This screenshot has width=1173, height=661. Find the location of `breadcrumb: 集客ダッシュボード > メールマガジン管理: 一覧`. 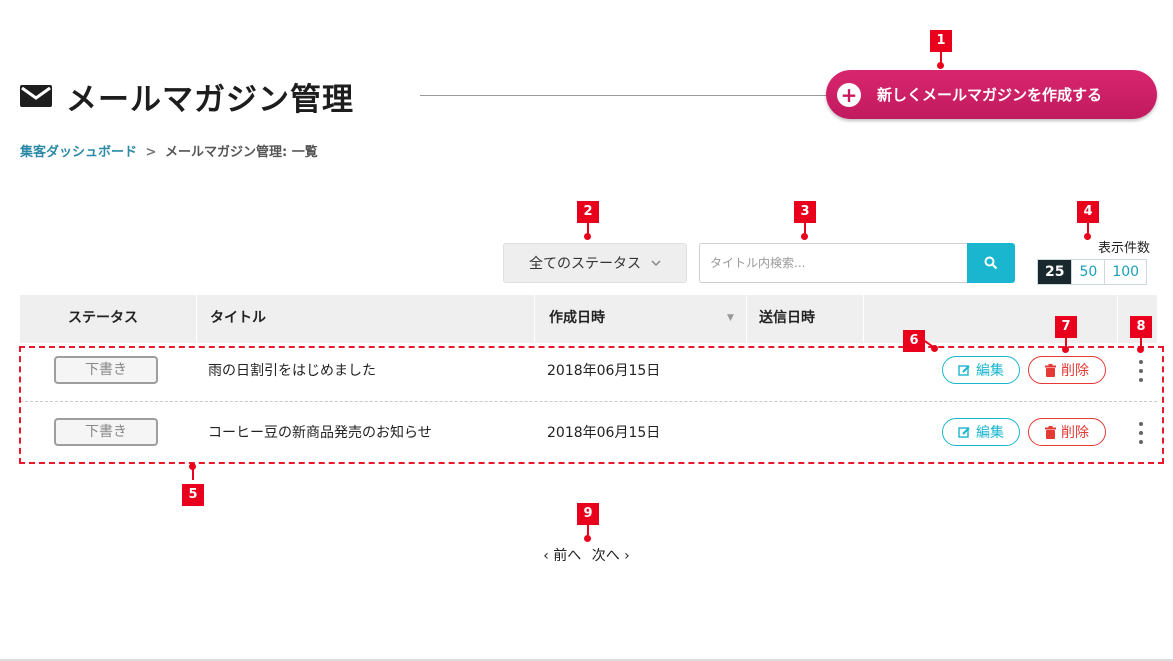

breadcrumb: 集客ダッシュボード > メールマガジン管理: 一覧 is located at coordinates (169, 150).